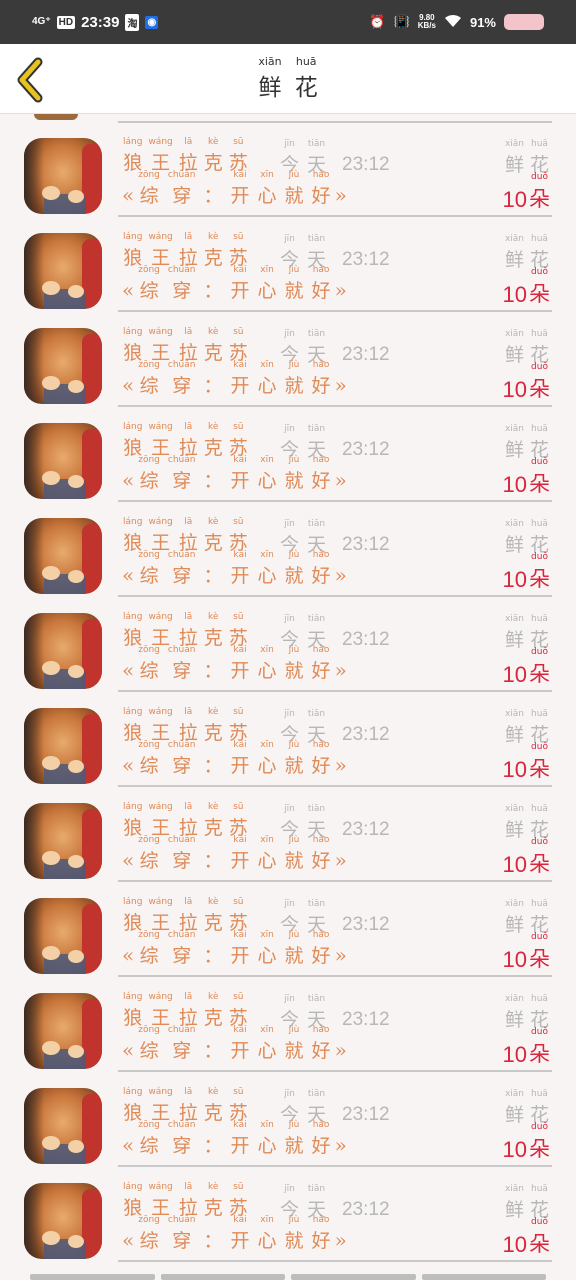 This screenshot has width=576, height=1280. Describe the element at coordinates (321, 386) in the screenshot. I see `hanzi: 好` at that location.